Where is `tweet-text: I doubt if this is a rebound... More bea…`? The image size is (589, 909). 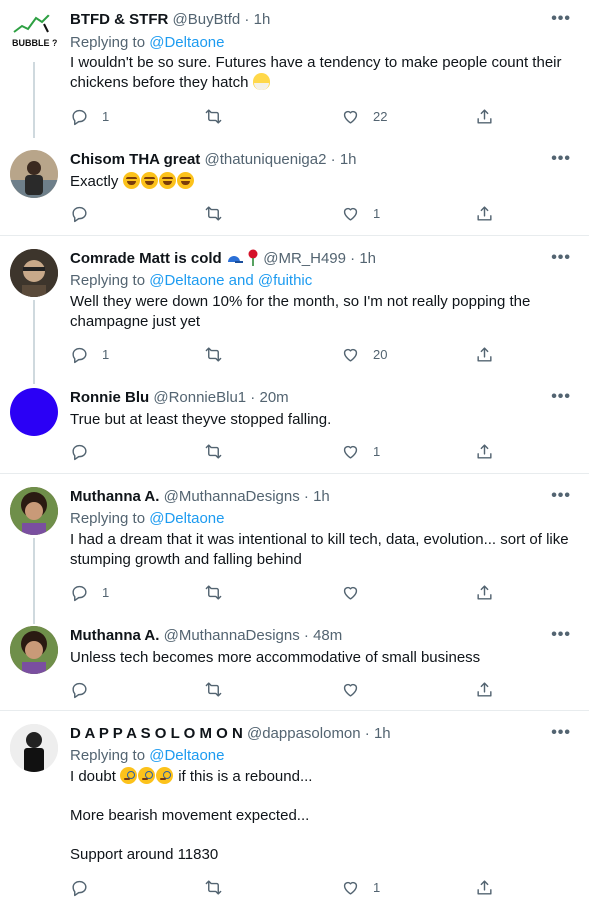
tweet-text: I doubt if this is a rebound... More bea… is located at coordinates (321, 816).